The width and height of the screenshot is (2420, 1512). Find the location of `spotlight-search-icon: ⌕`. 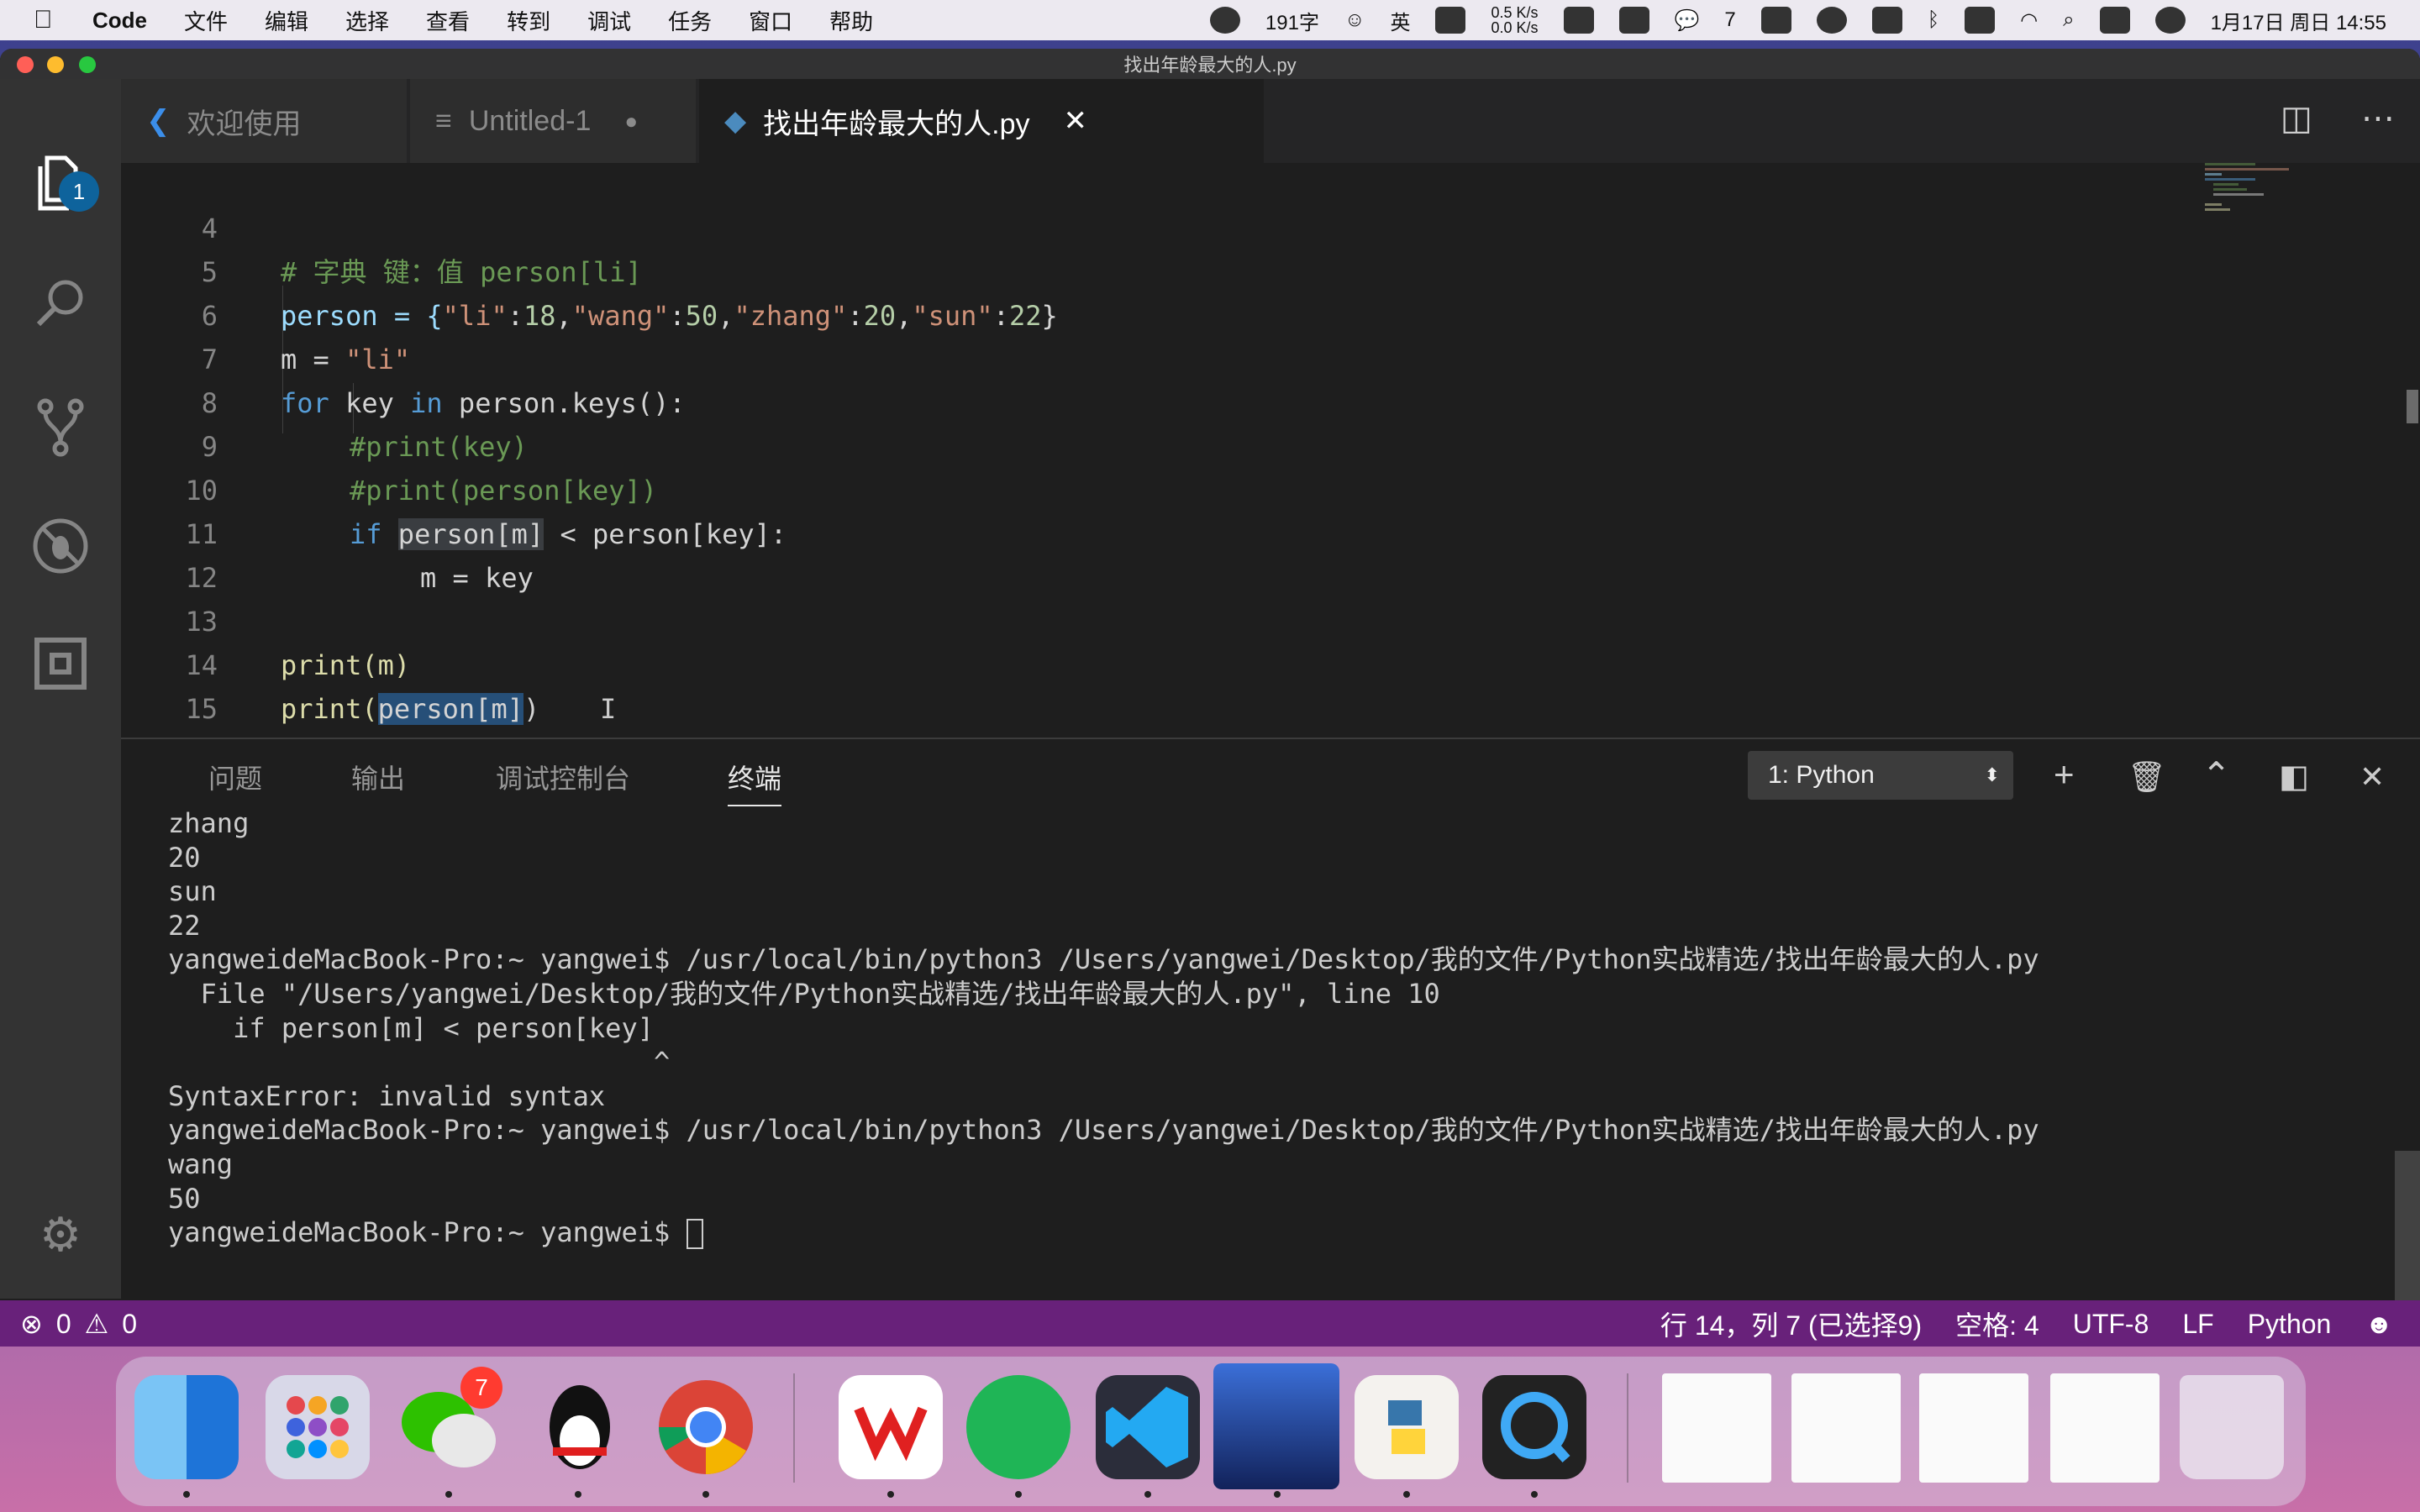

spotlight-search-icon: ⌕ is located at coordinates (2068, 20).